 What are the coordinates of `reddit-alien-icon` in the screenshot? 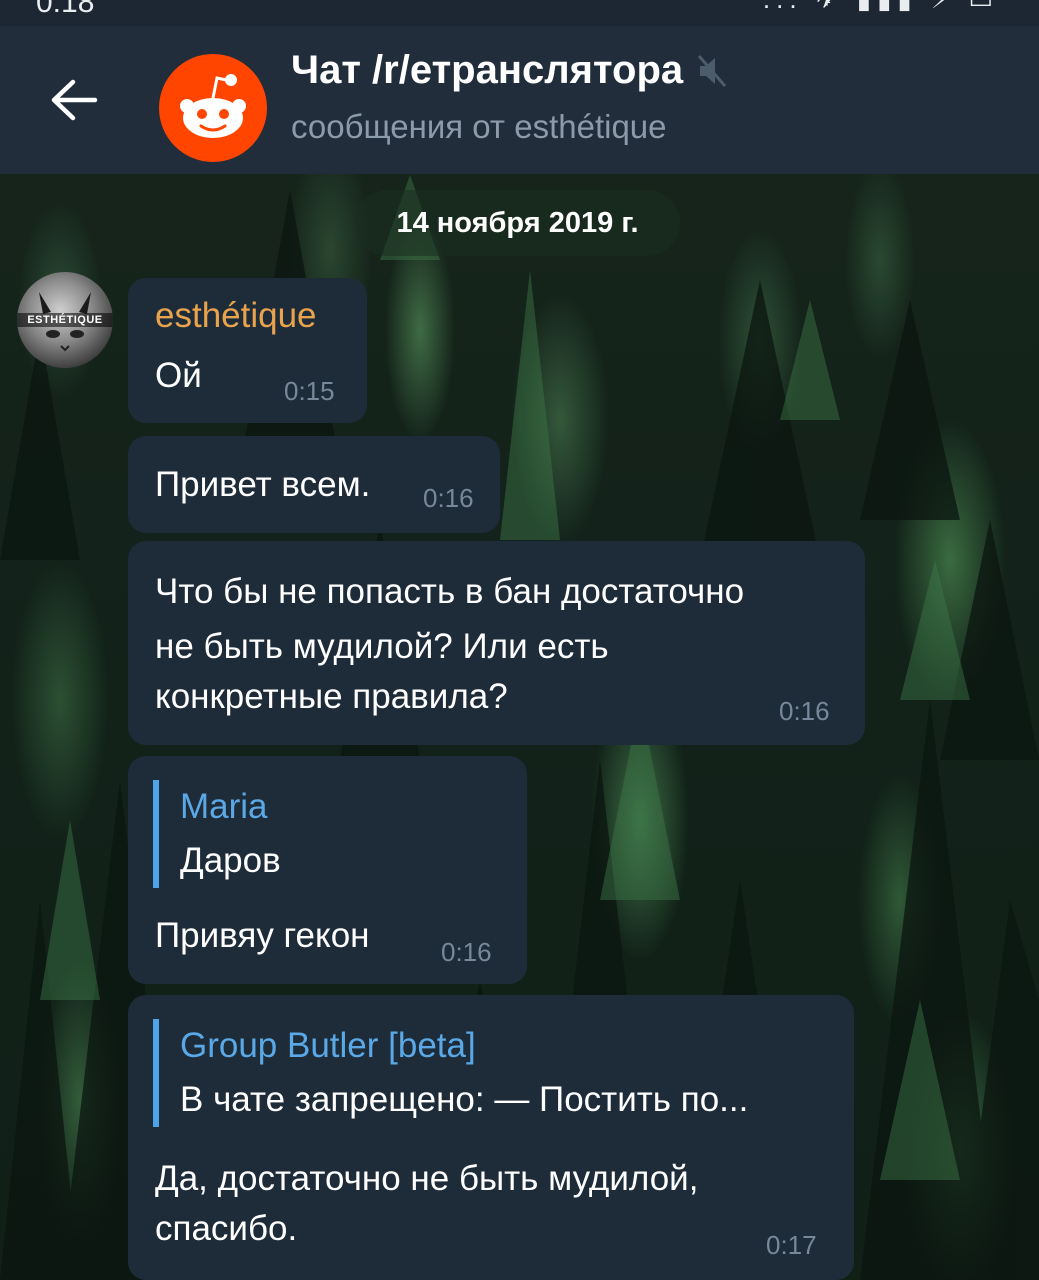 It's located at (213, 106).